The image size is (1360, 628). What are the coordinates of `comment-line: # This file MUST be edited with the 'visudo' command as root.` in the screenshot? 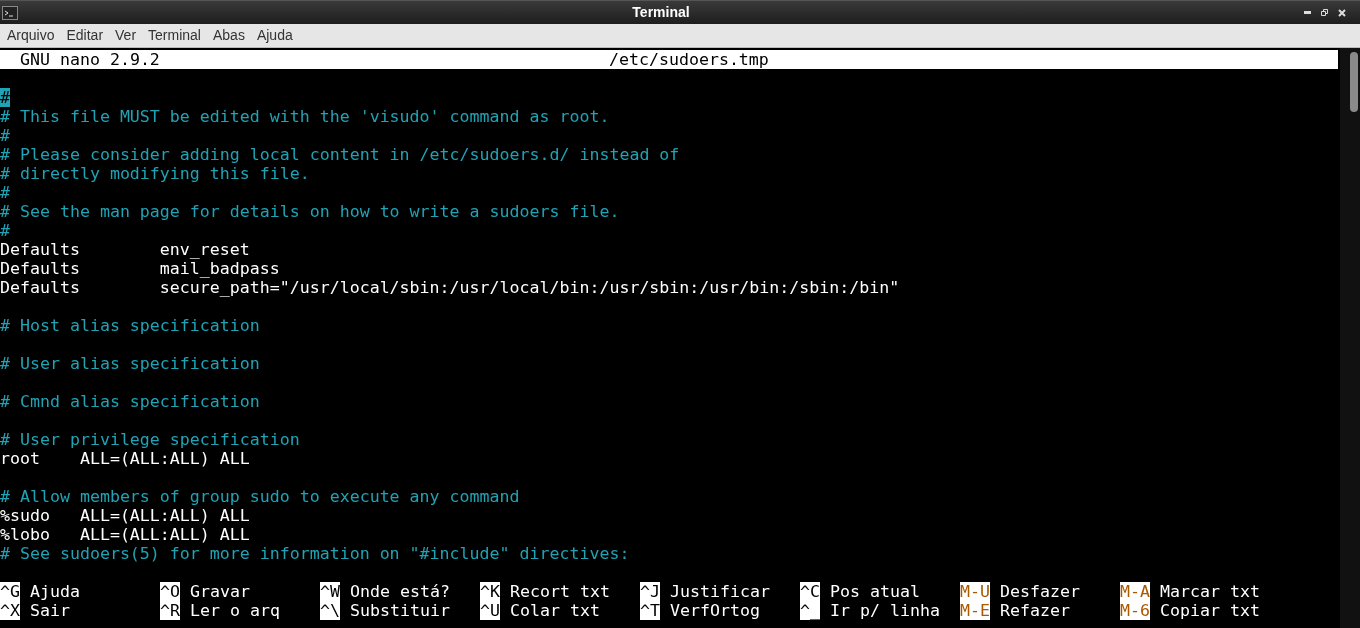 It's located at (305, 116).